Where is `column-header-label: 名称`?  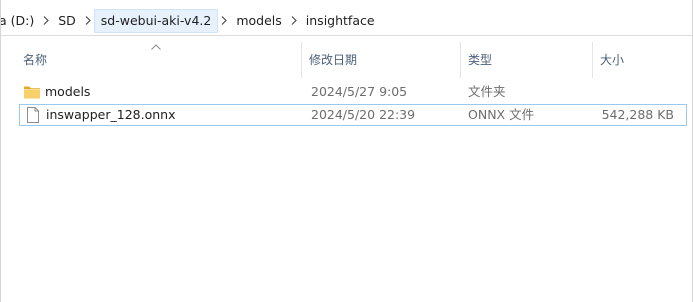
column-header-label: 名称 is located at coordinates (35, 59).